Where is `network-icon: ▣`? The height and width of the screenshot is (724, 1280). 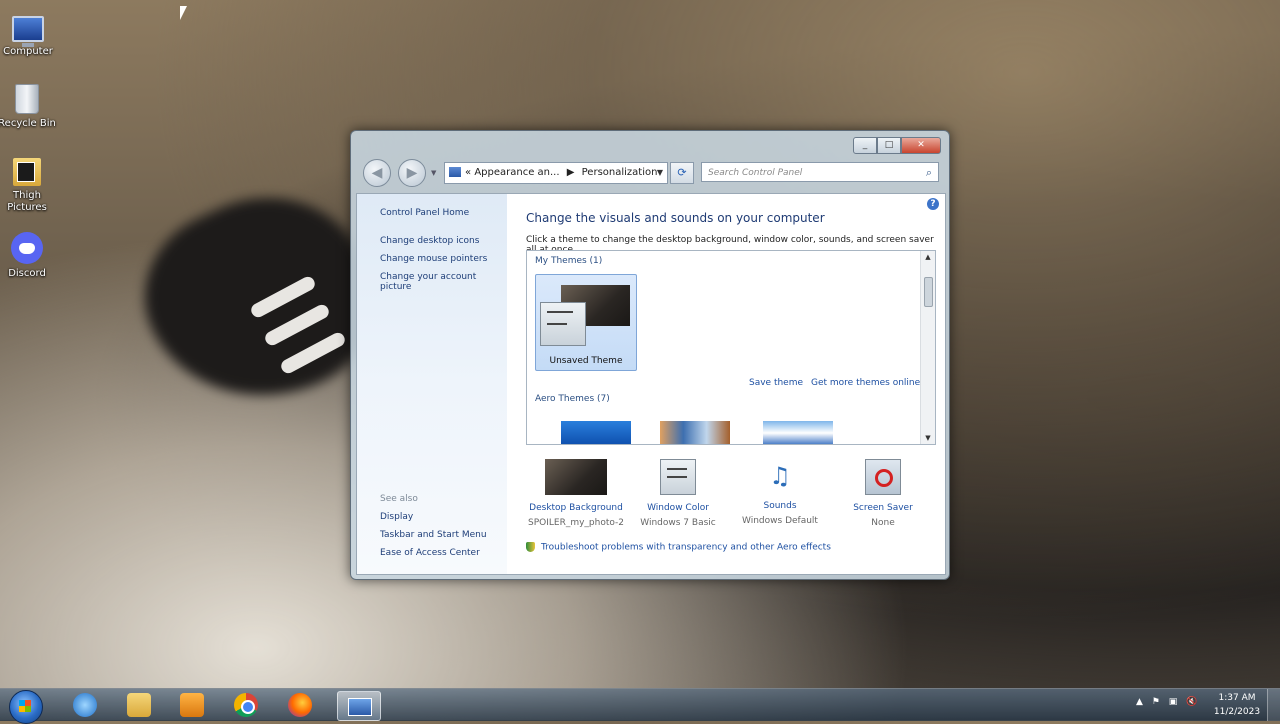 network-icon: ▣ is located at coordinates (1173, 702).